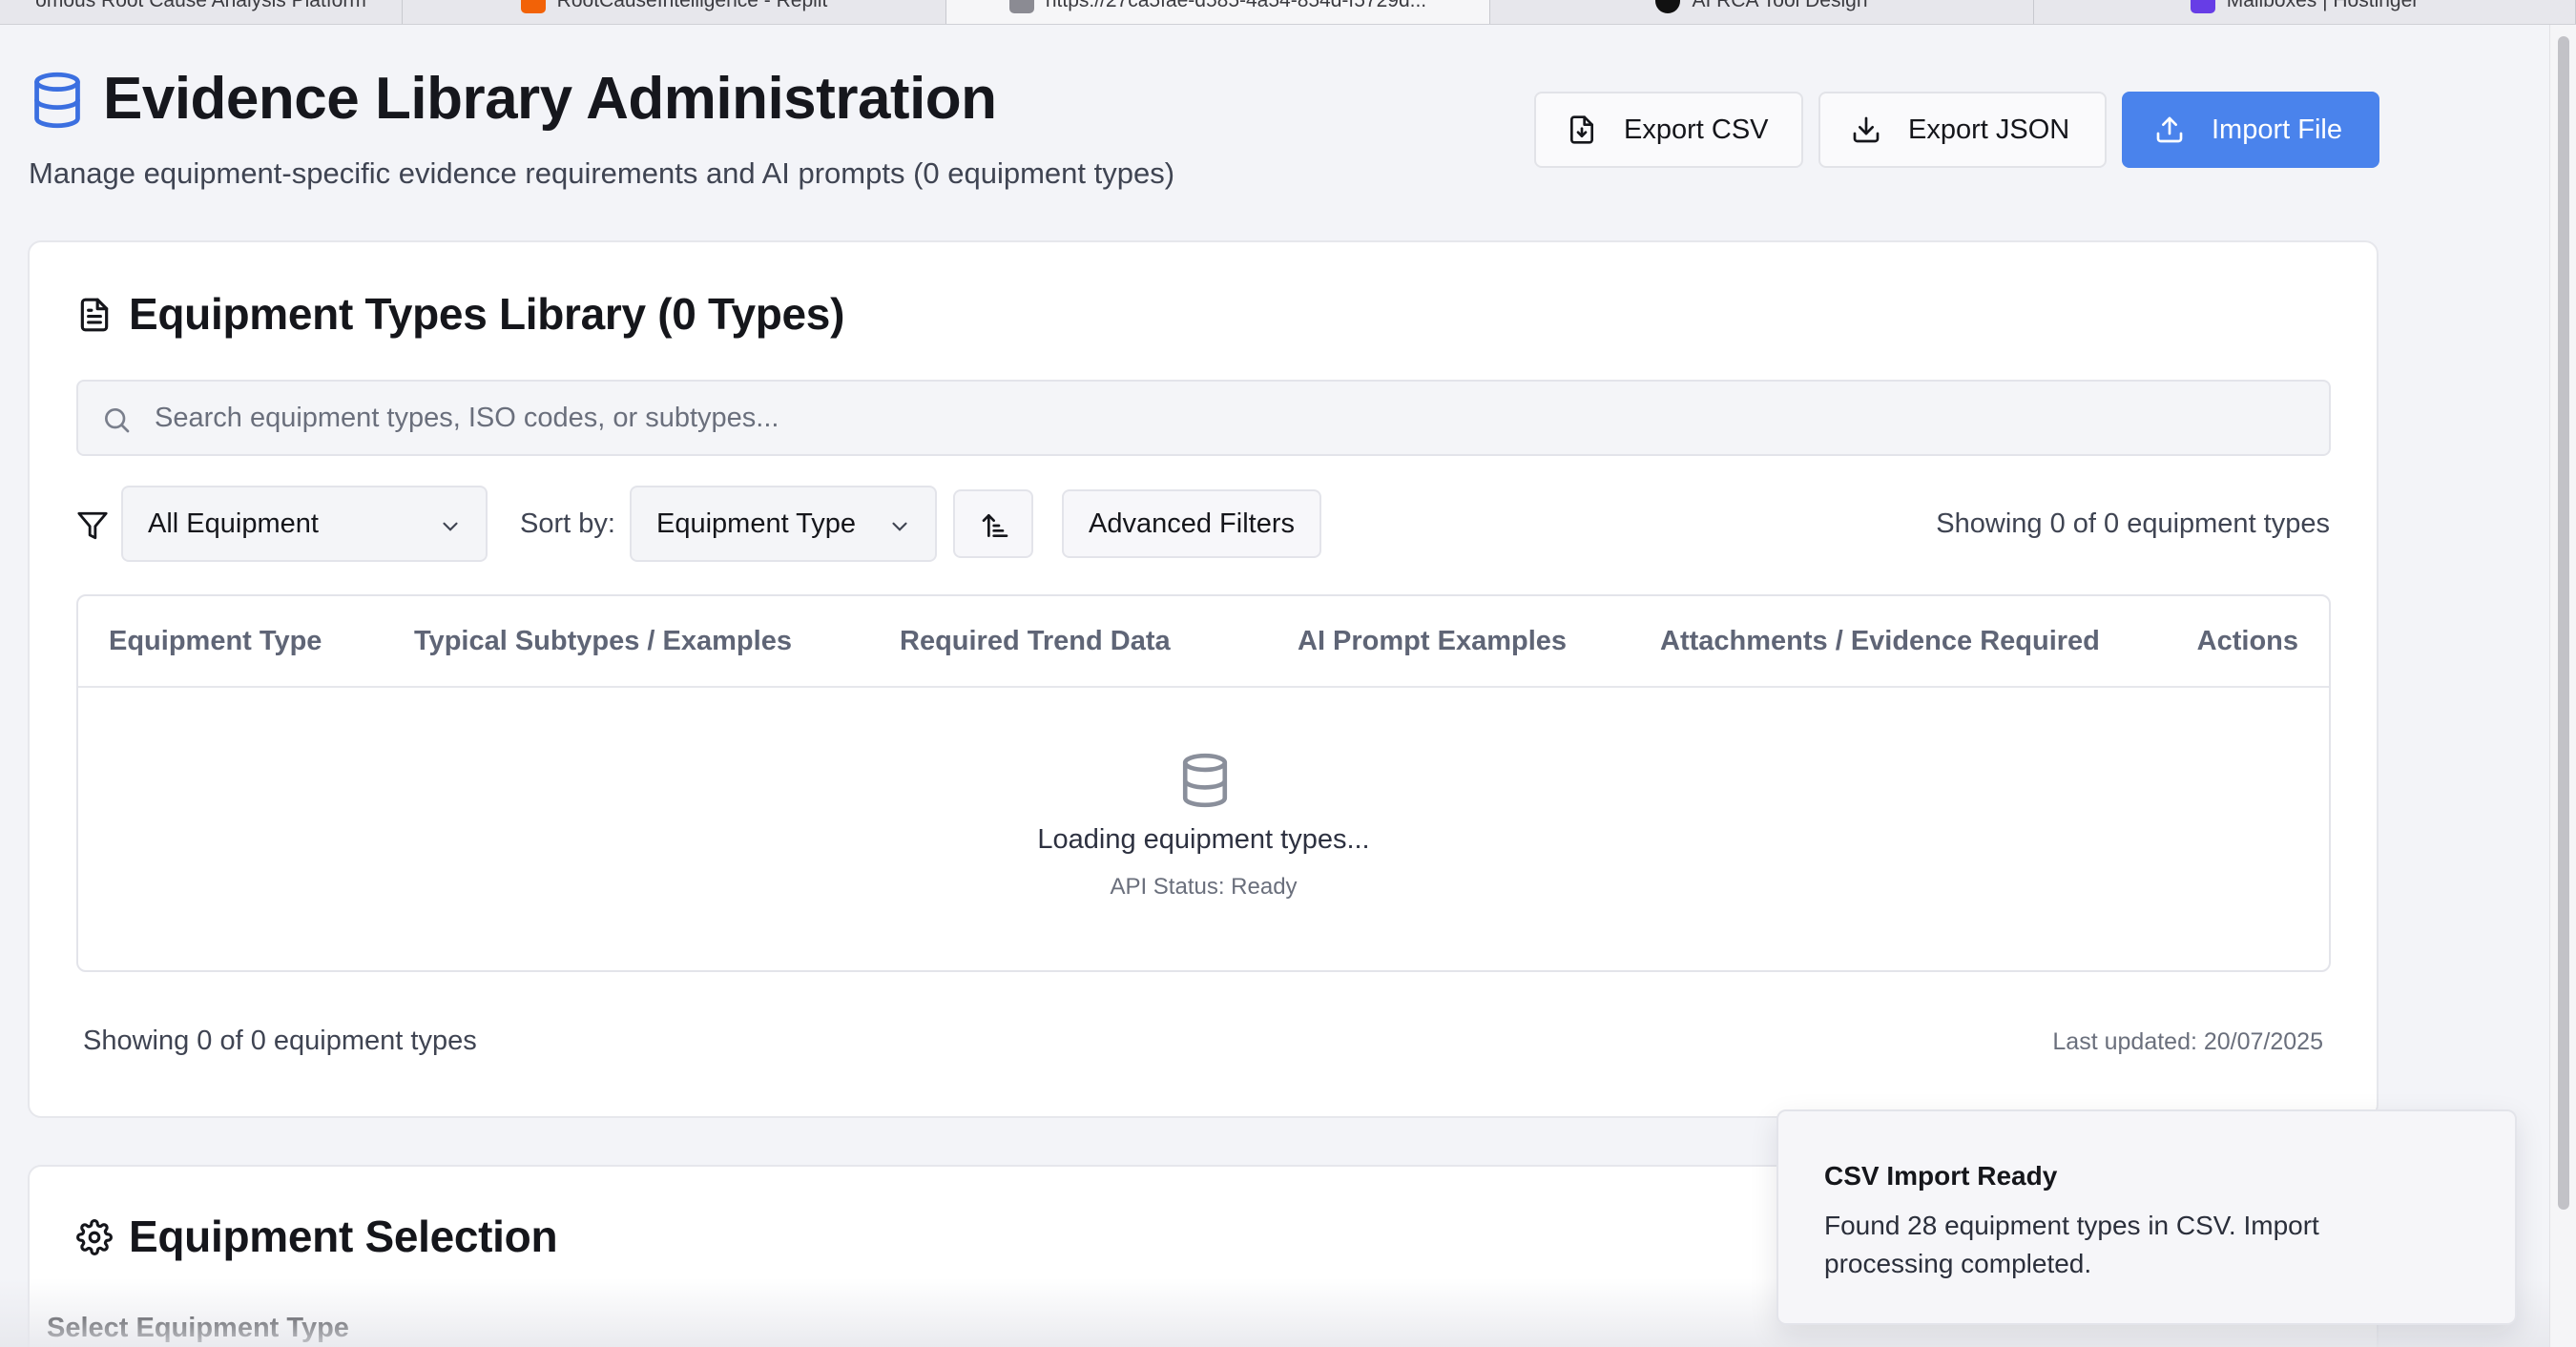  Describe the element at coordinates (1035, 642) in the screenshot. I see `column-header: Required Trend Data` at that location.